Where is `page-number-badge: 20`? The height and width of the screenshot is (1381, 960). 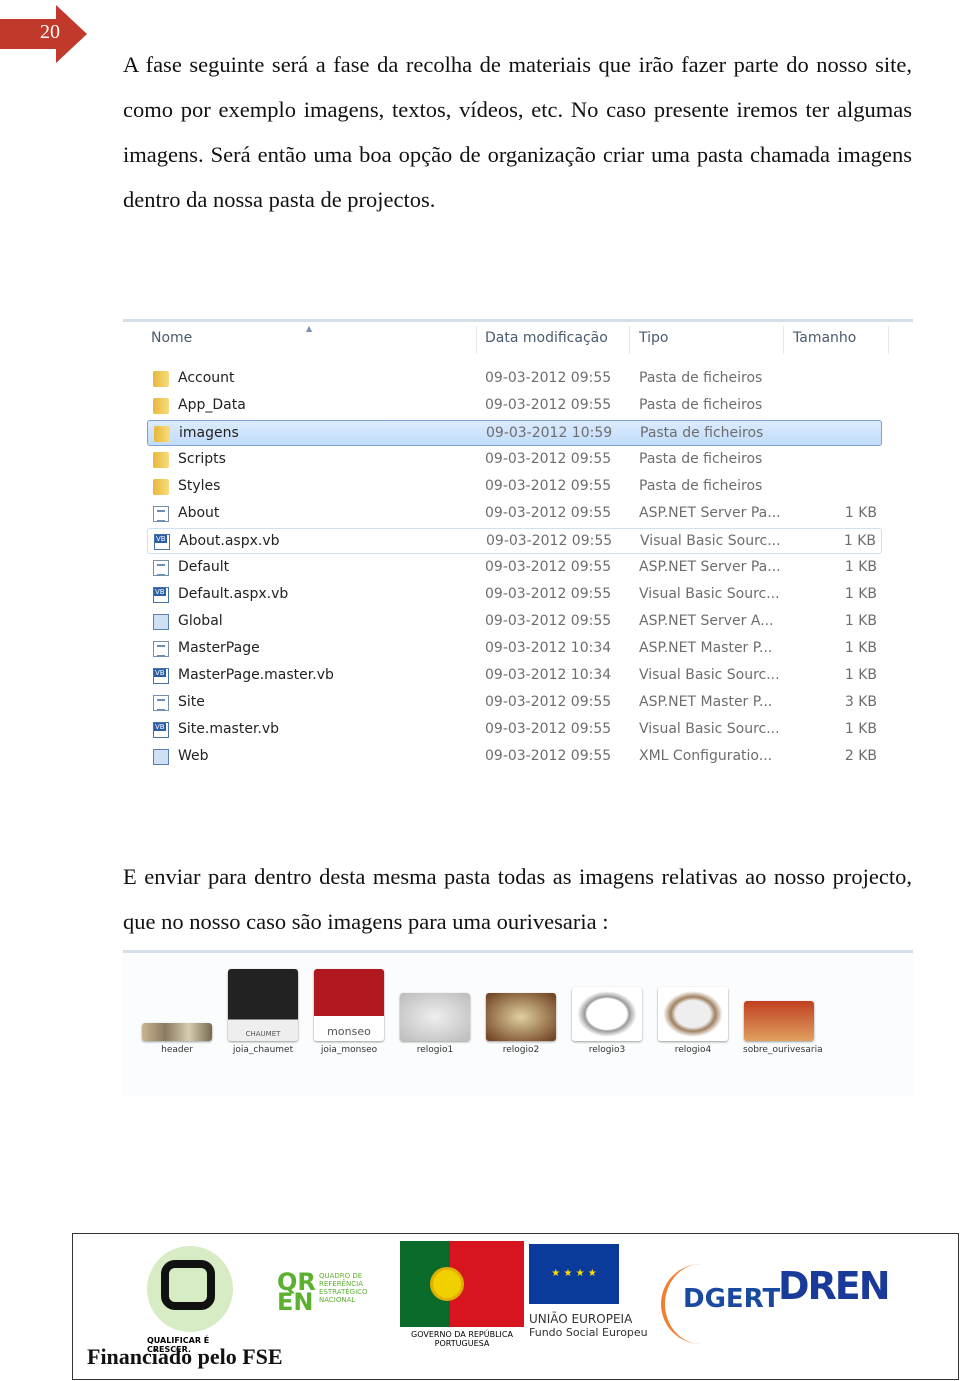
page-number-badge: 20 is located at coordinates (44, 34).